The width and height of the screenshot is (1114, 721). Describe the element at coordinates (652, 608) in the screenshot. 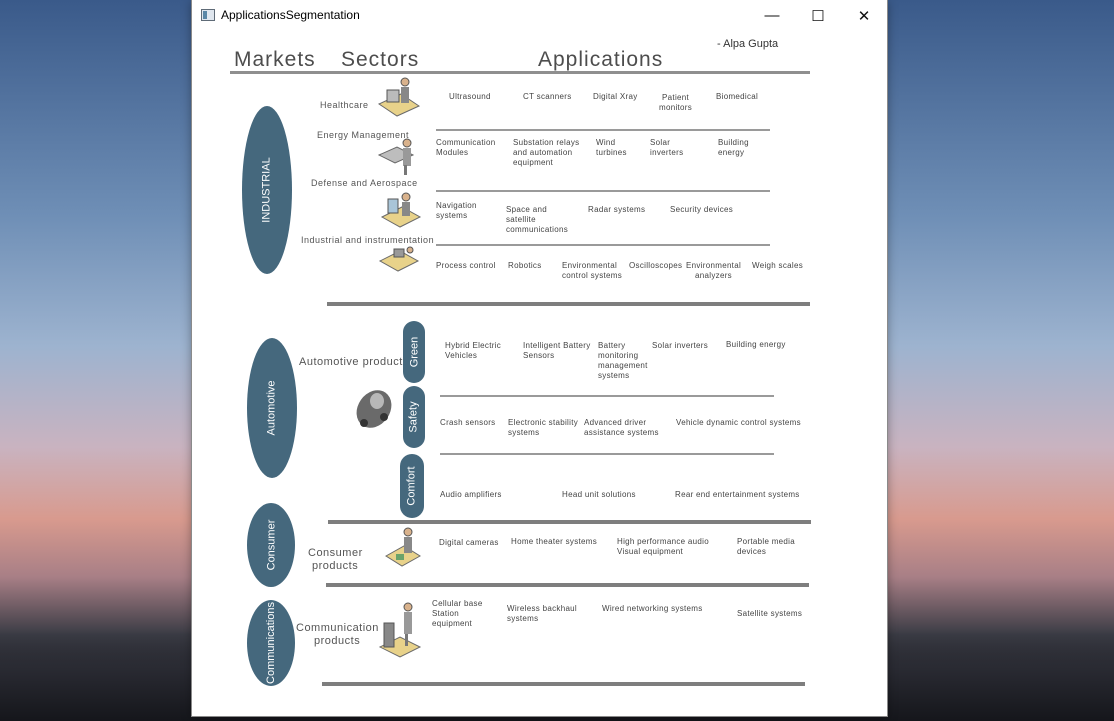

I see `app-item: Wired networking systems` at that location.